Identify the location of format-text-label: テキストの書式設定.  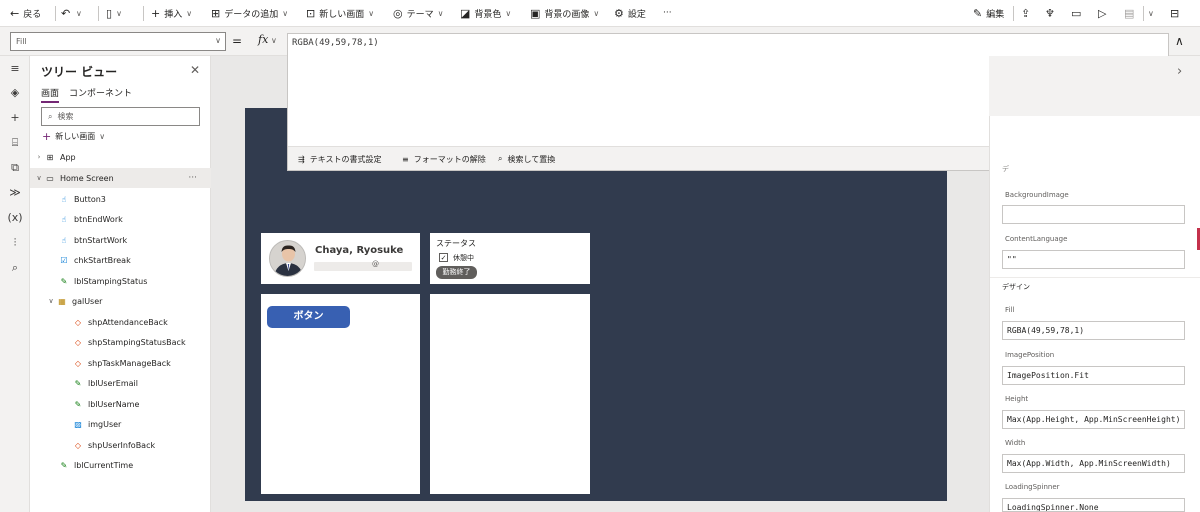
(345, 159).